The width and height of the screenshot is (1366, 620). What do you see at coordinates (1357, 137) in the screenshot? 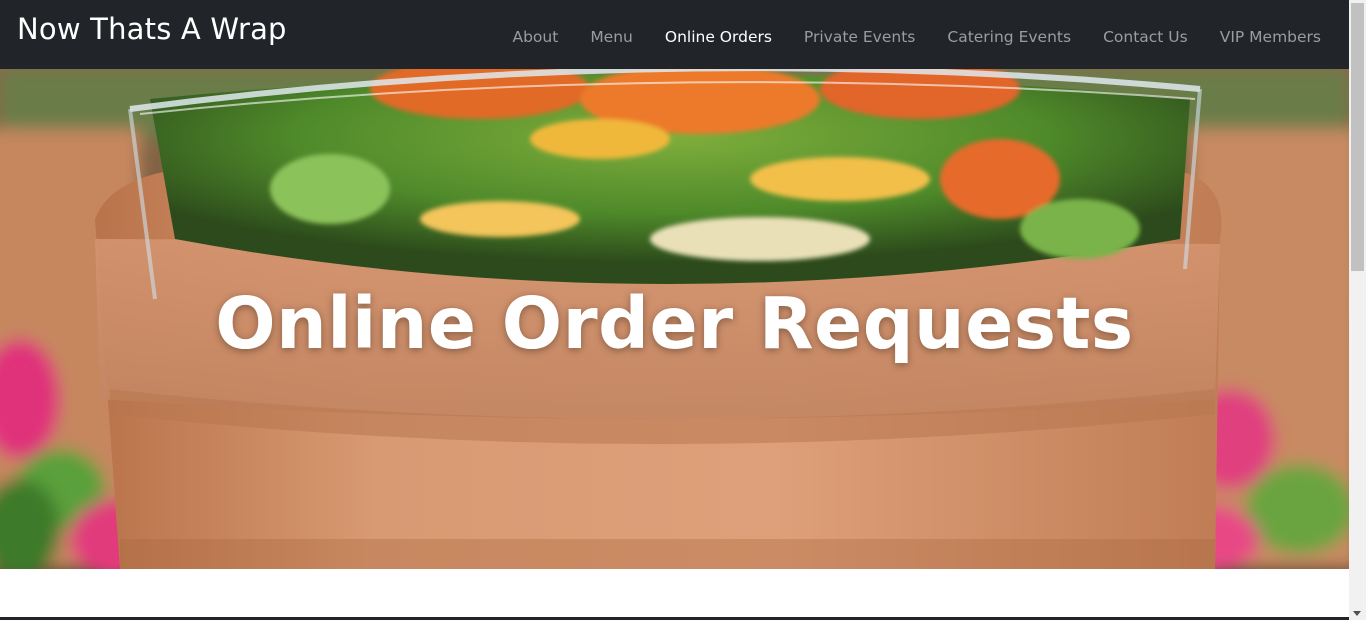
I see `scrollbar-thumb` at bounding box center [1357, 137].